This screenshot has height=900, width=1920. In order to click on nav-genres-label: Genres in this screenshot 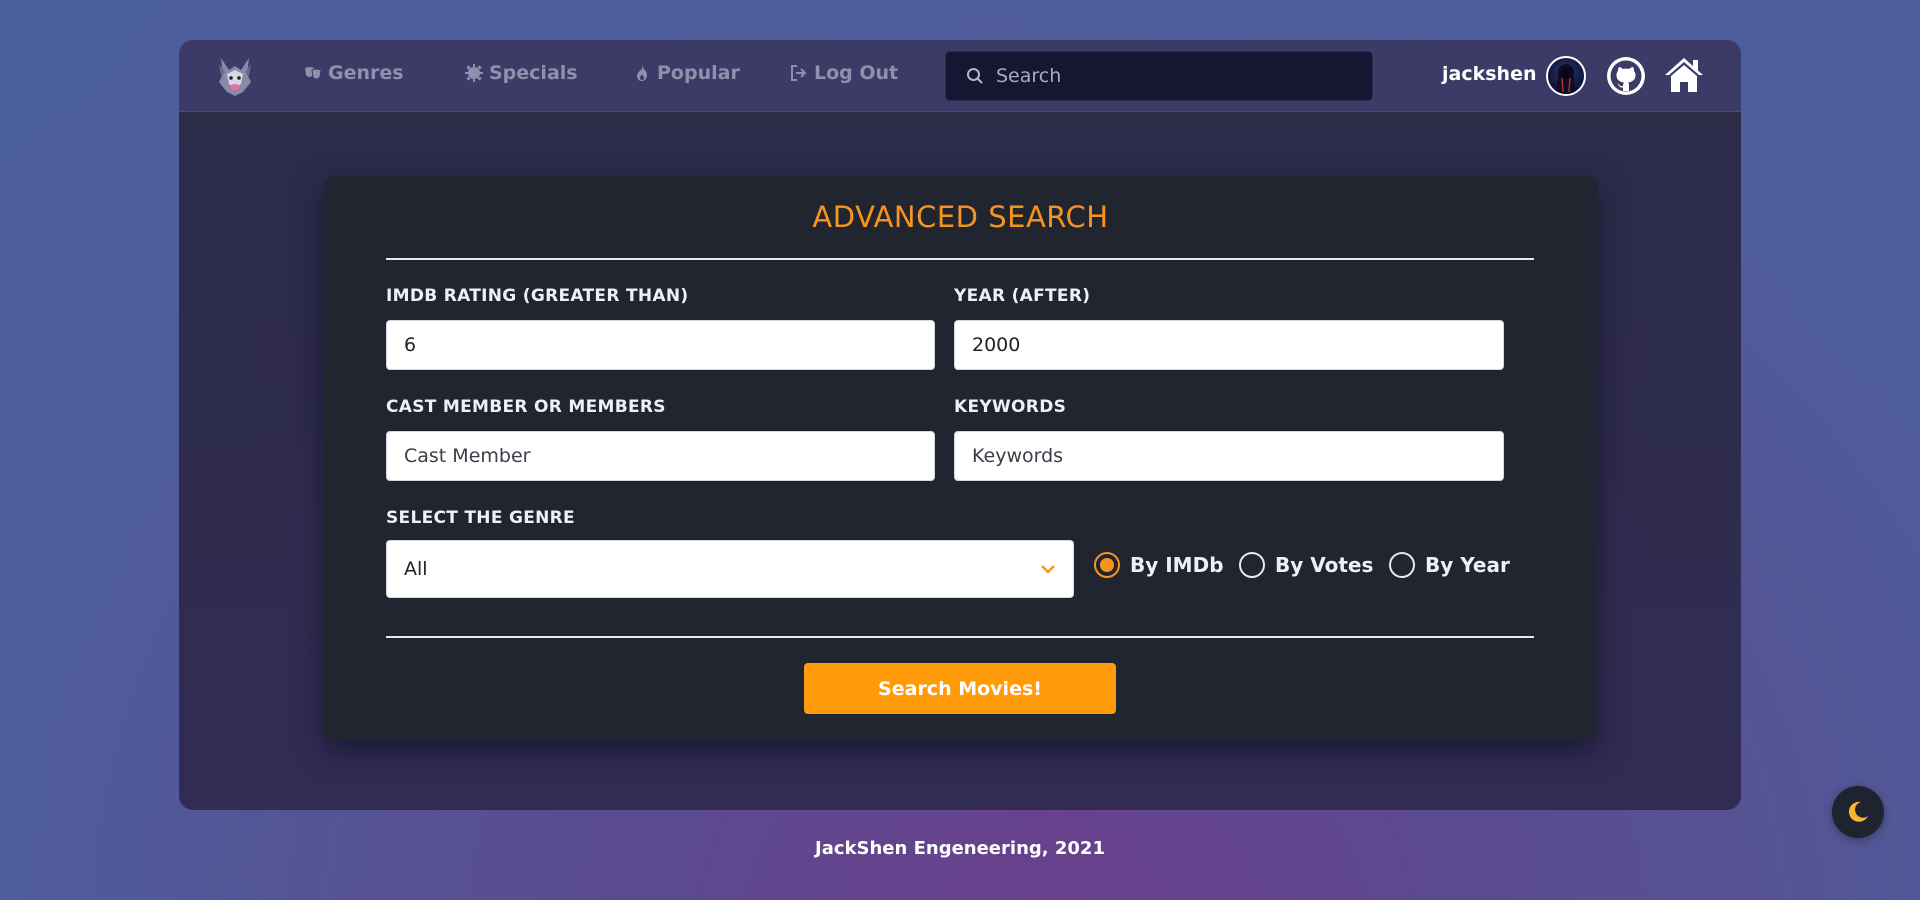, I will do `click(366, 73)`.